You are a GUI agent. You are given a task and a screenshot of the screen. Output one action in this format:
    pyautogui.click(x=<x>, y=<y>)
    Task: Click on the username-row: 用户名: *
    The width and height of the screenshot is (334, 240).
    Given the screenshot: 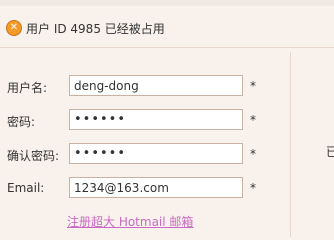 What is the action you would take?
    pyautogui.click(x=167, y=88)
    